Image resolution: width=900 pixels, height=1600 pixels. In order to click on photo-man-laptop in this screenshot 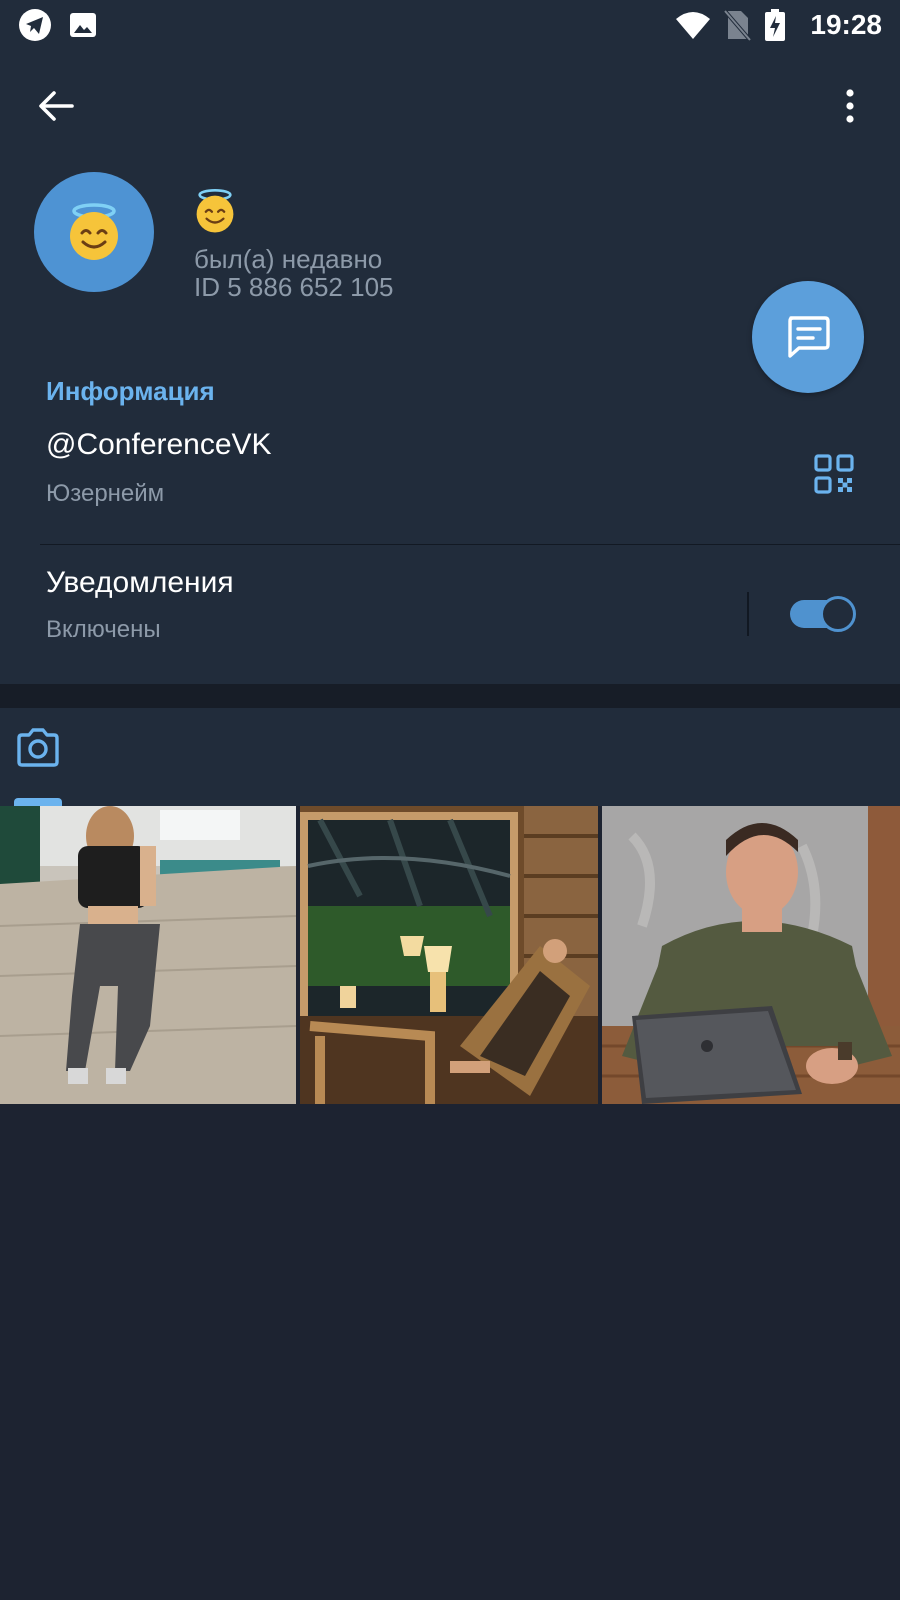, I will do `click(751, 955)`.